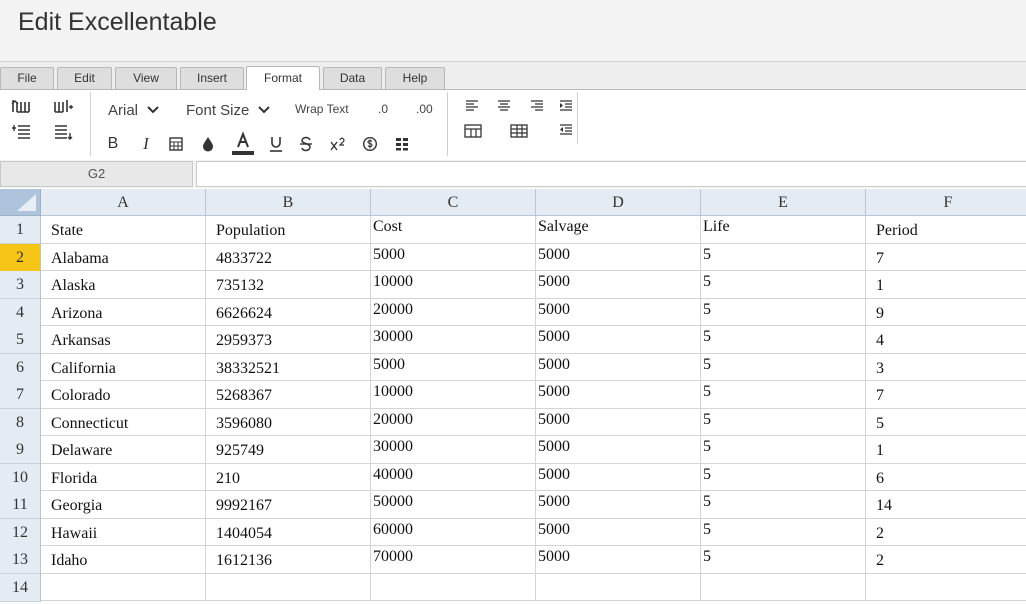 The image size is (1026, 604). Describe the element at coordinates (453, 257) in the screenshot. I see `cell-c2: 5000` at that location.